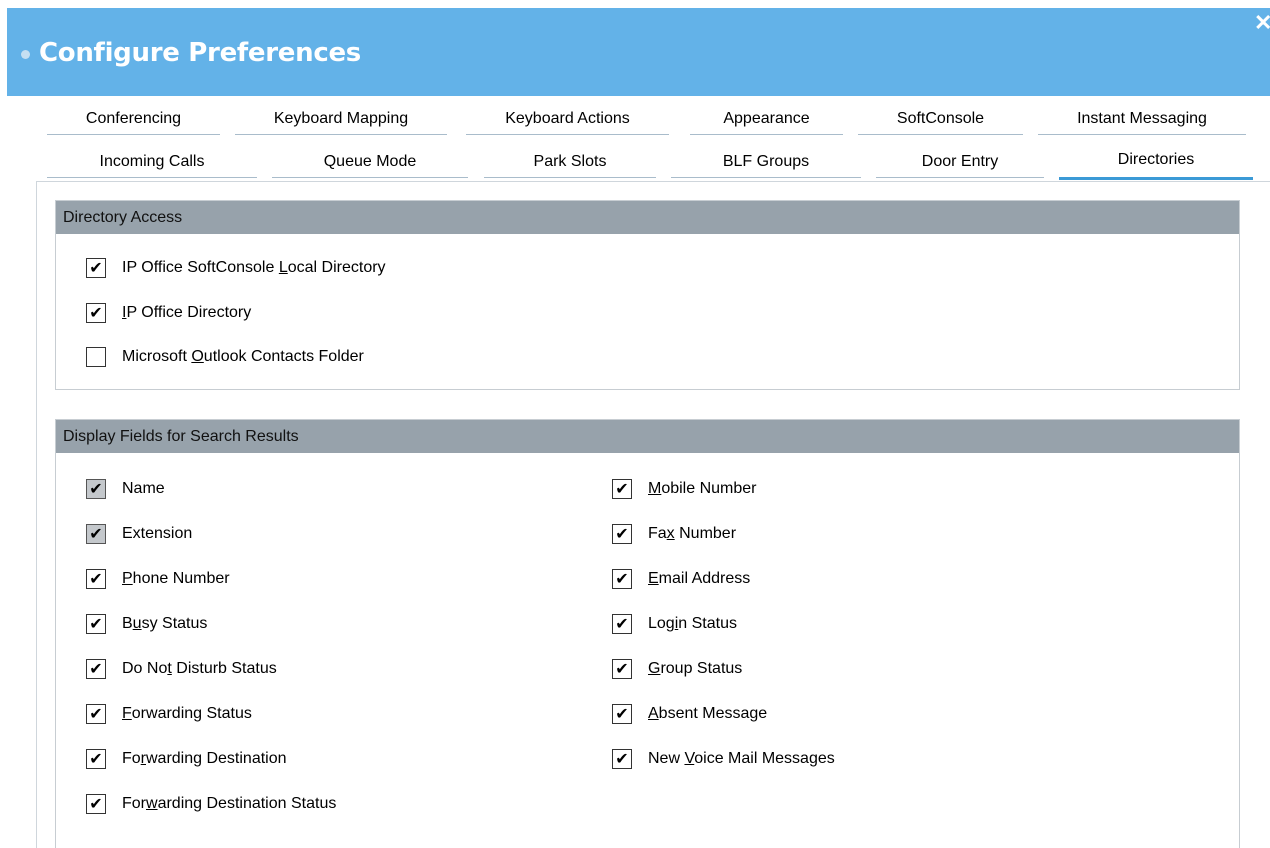 Image resolution: width=1270 pixels, height=848 pixels. What do you see at coordinates (692, 533) in the screenshot?
I see `checkbox-label: Fax Number` at bounding box center [692, 533].